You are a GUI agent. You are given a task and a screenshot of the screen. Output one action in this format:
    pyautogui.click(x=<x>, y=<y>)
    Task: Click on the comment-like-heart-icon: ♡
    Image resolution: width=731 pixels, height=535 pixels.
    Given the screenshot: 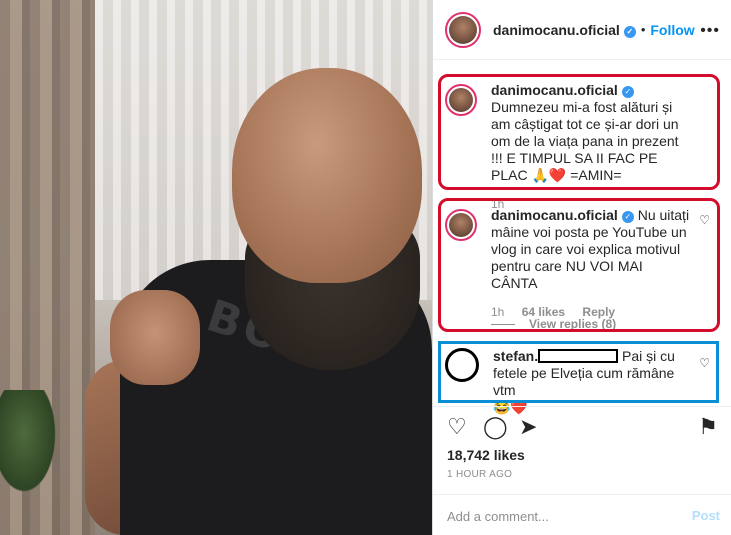 What is the action you would take?
    pyautogui.click(x=704, y=220)
    